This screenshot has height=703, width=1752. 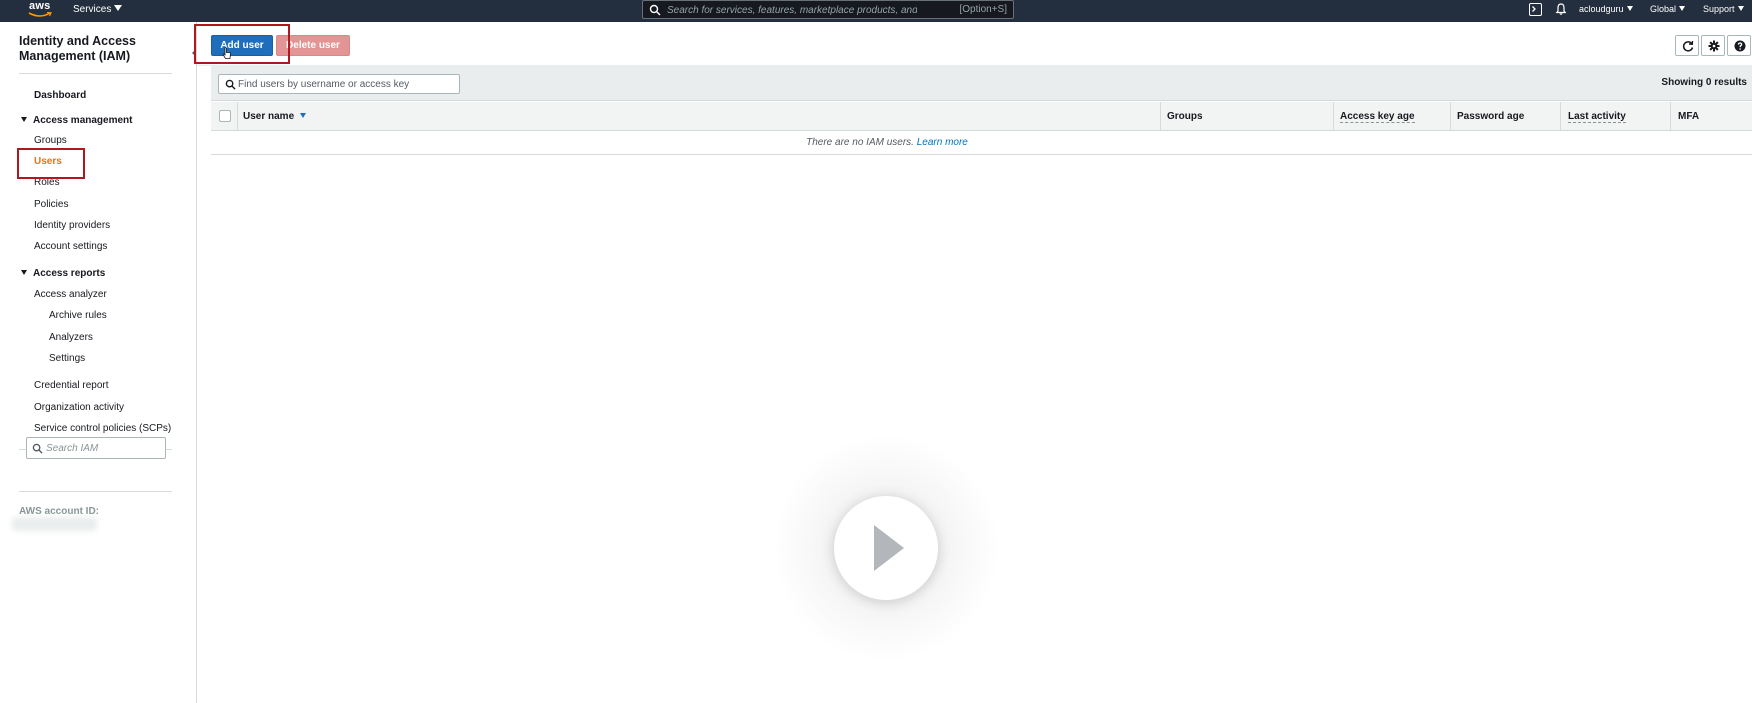 I want to click on column-label: Last activity, so click(x=1597, y=117).